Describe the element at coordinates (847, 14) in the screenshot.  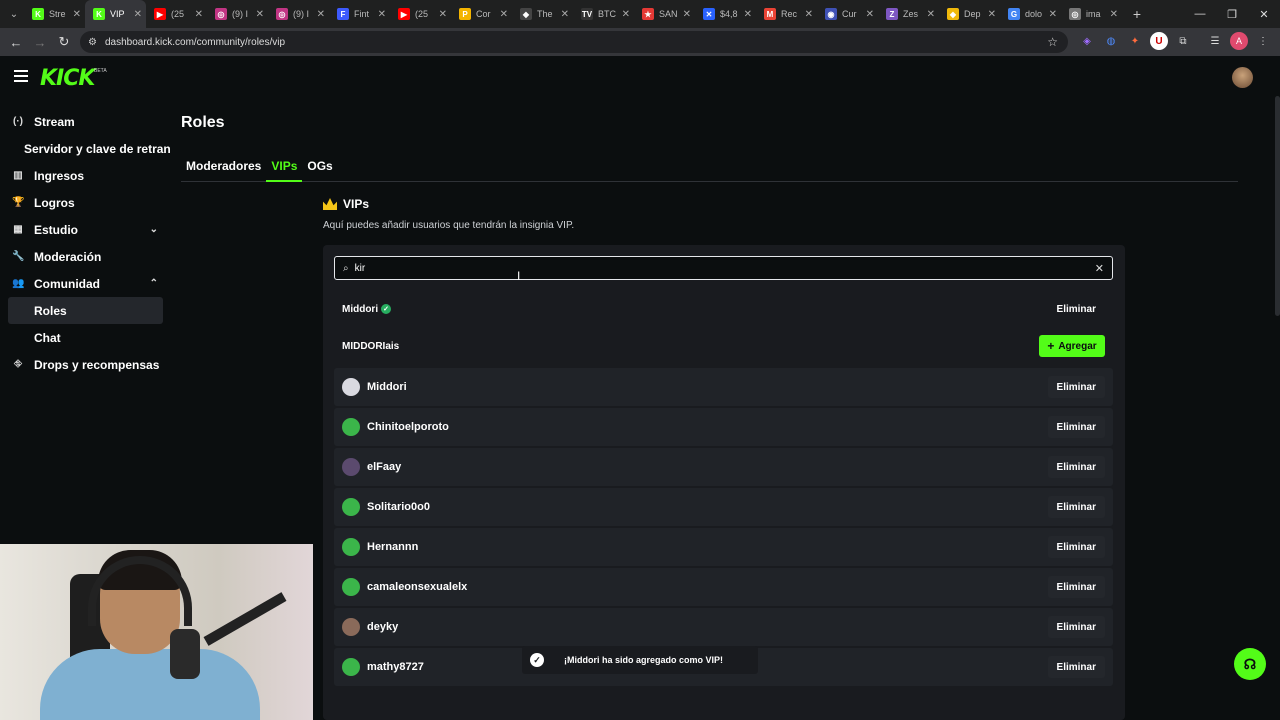
I see `browser-tab: ◉ Cur ✕` at that location.